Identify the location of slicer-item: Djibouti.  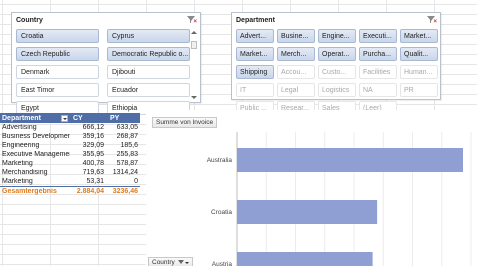
(148, 72).